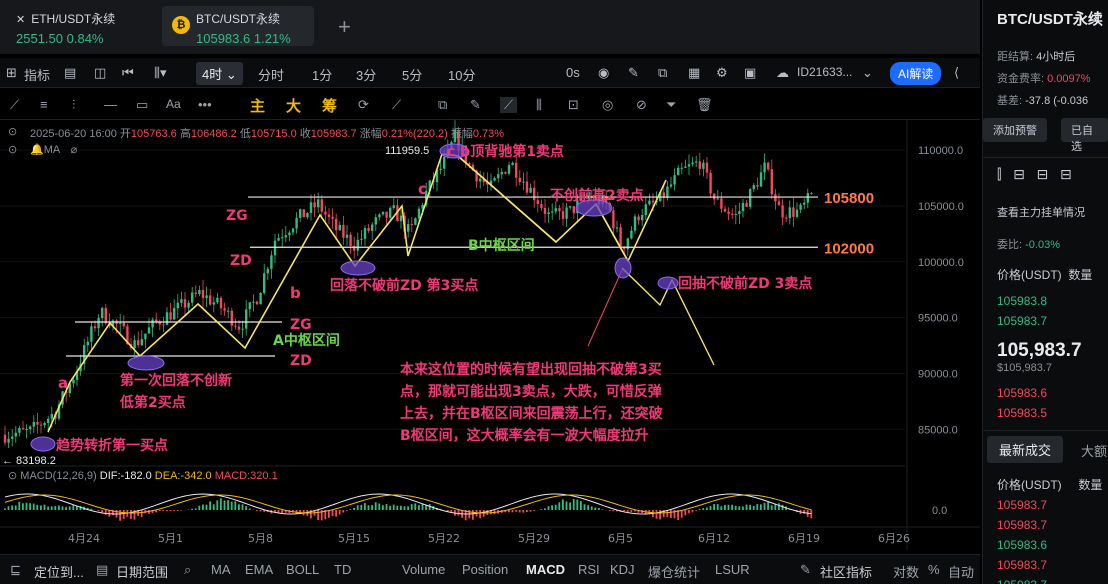 This screenshot has height=584, width=1108. I want to click on draw-icon: ✎, so click(633, 73).